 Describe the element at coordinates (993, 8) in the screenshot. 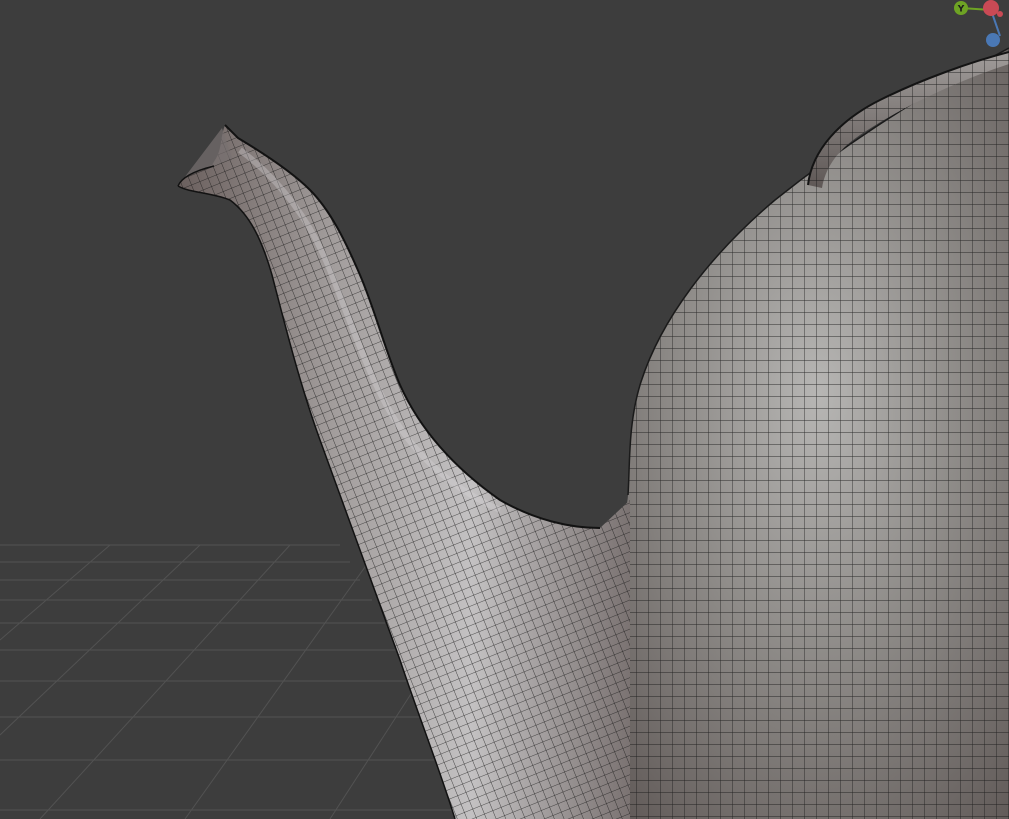

I see `gizmo-axis-x` at that location.